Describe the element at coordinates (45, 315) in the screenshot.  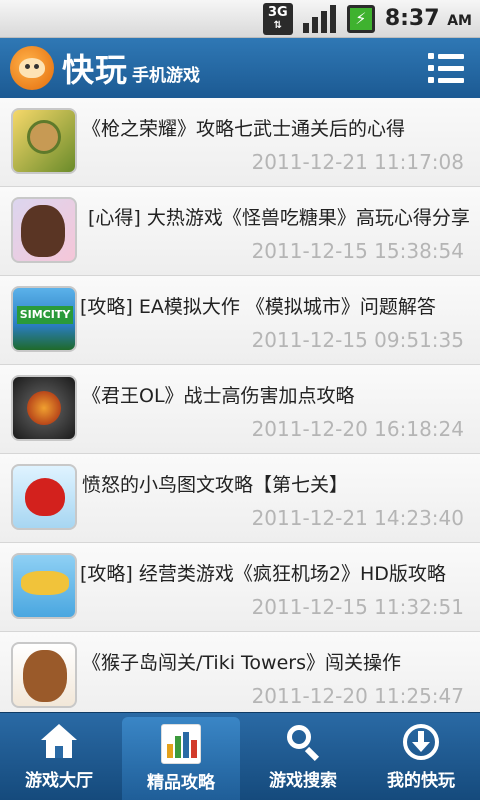
I see `simcity-logo-text: SIMCITY` at that location.